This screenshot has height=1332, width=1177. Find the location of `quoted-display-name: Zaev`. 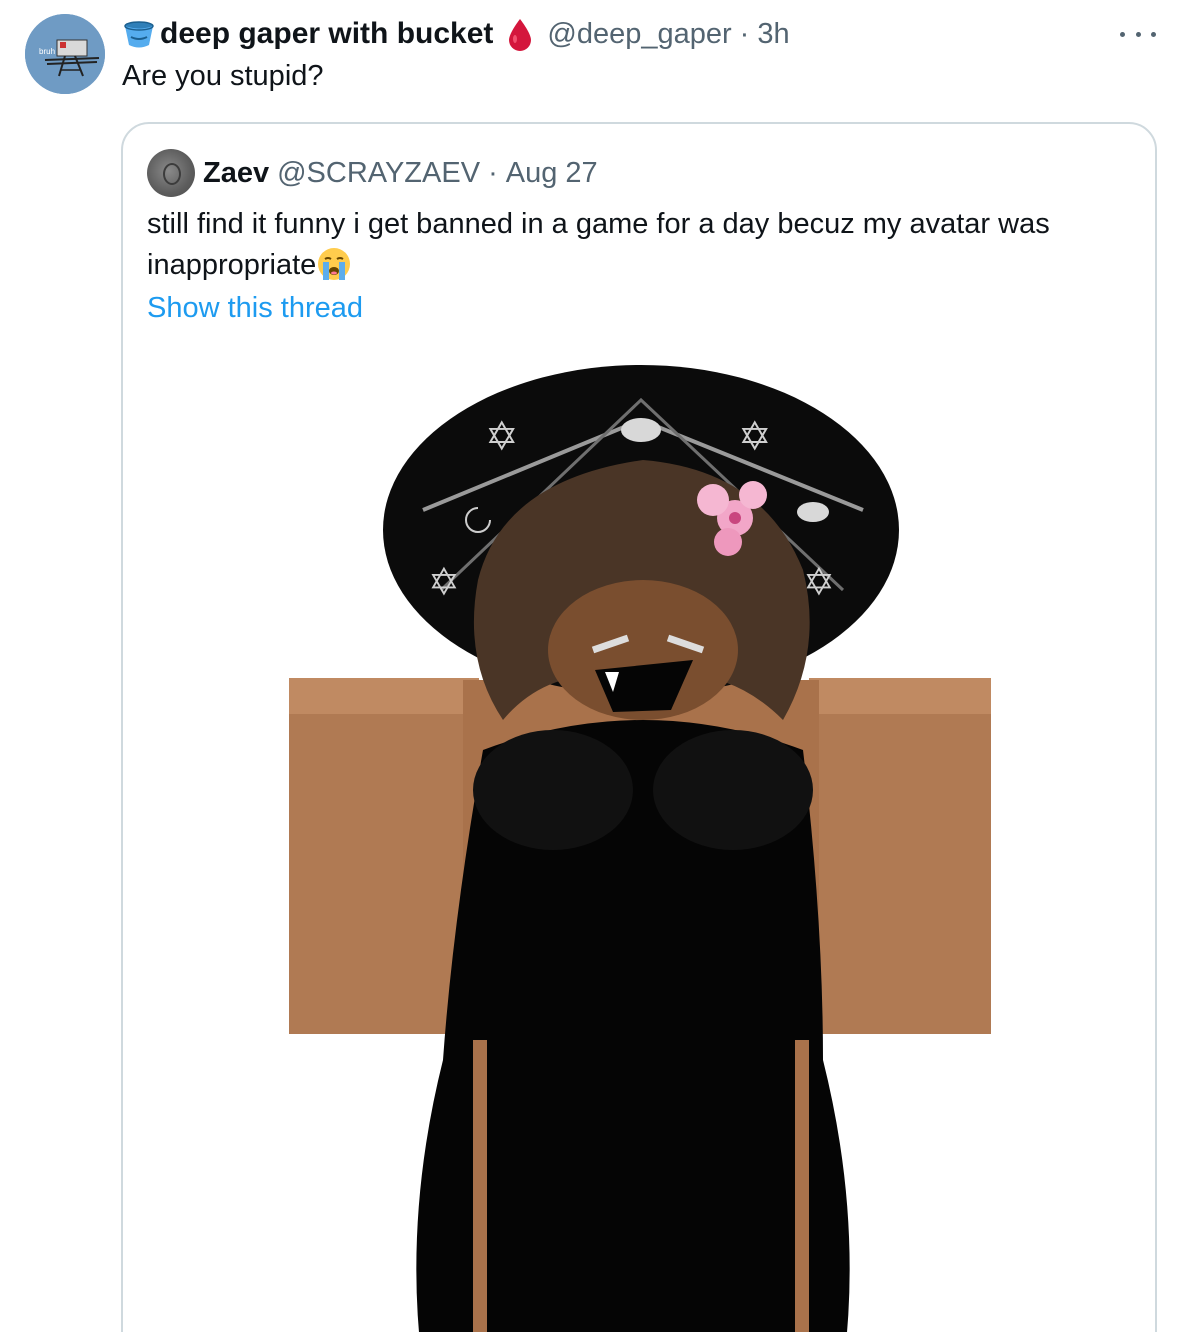

quoted-display-name: Zaev is located at coordinates (236, 173).